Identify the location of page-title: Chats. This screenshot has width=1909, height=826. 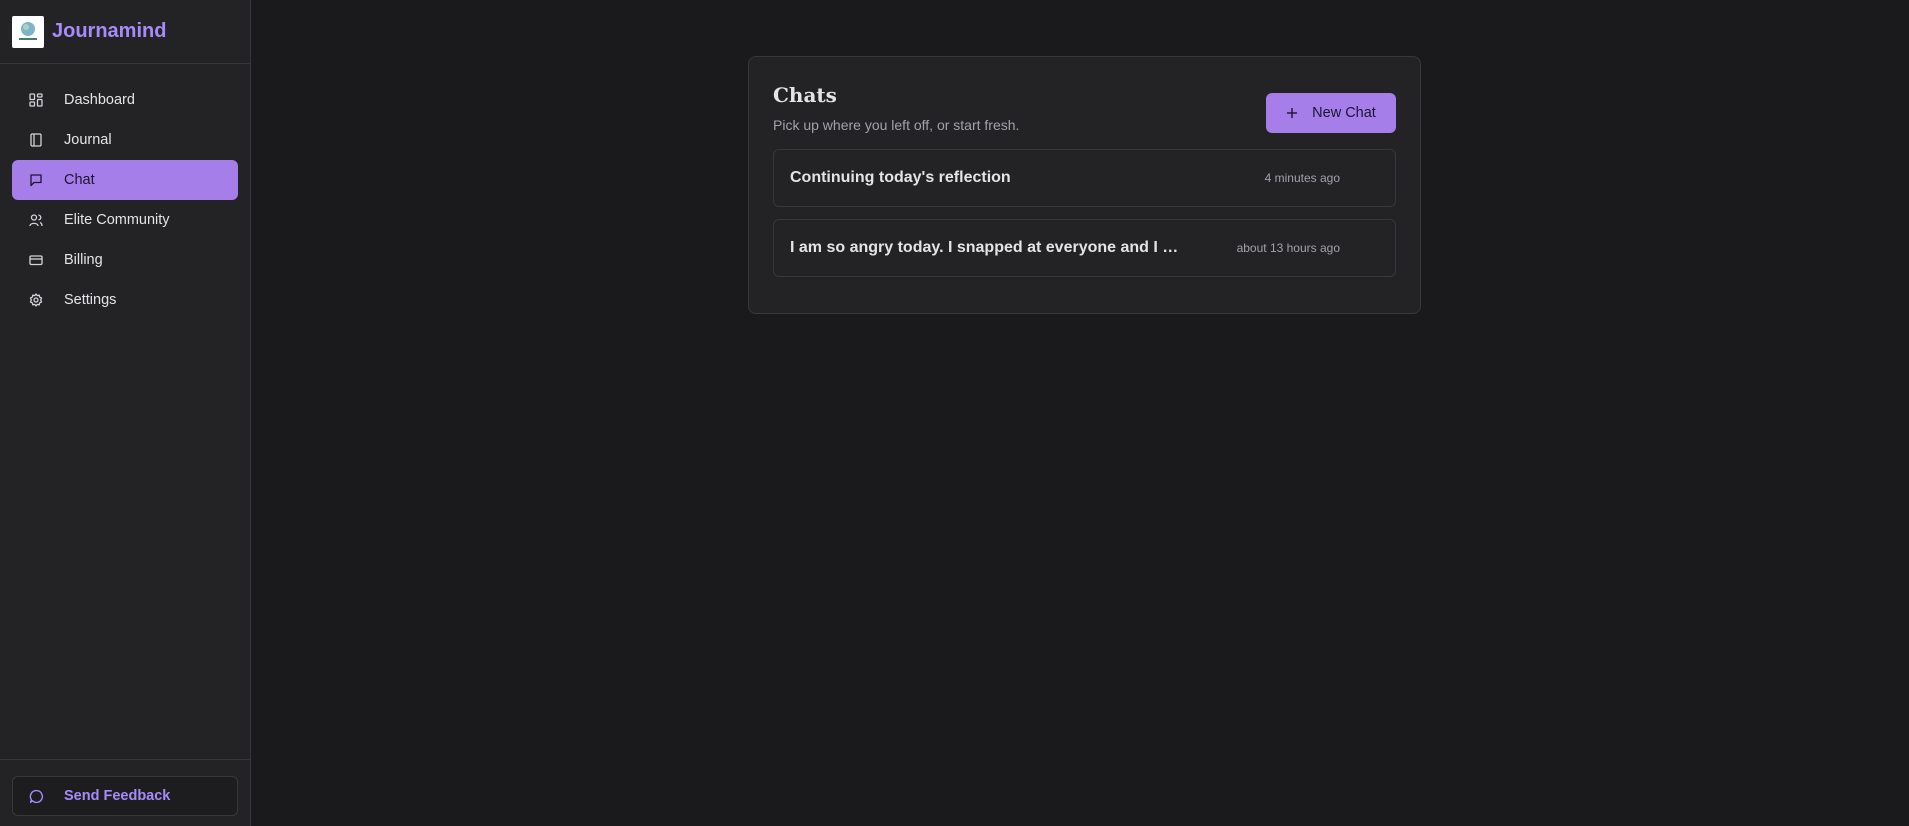
(805, 95).